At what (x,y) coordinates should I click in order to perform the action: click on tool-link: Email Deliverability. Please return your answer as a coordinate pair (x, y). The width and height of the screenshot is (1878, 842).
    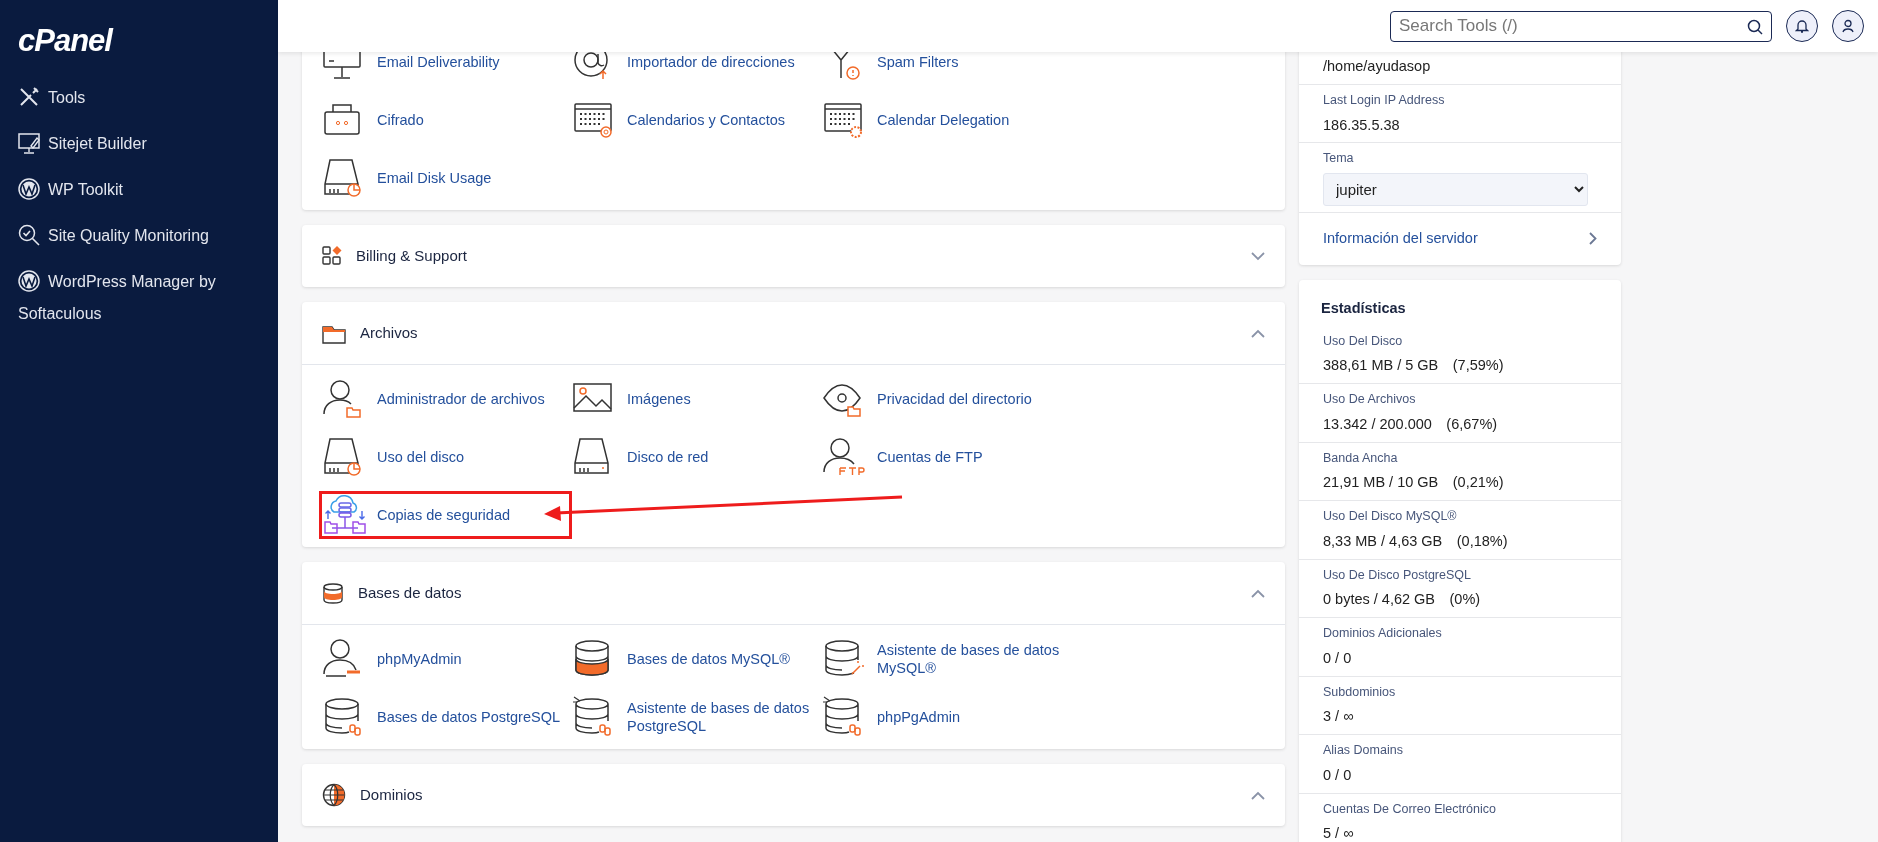
    Looking at the image, I should click on (445, 69).